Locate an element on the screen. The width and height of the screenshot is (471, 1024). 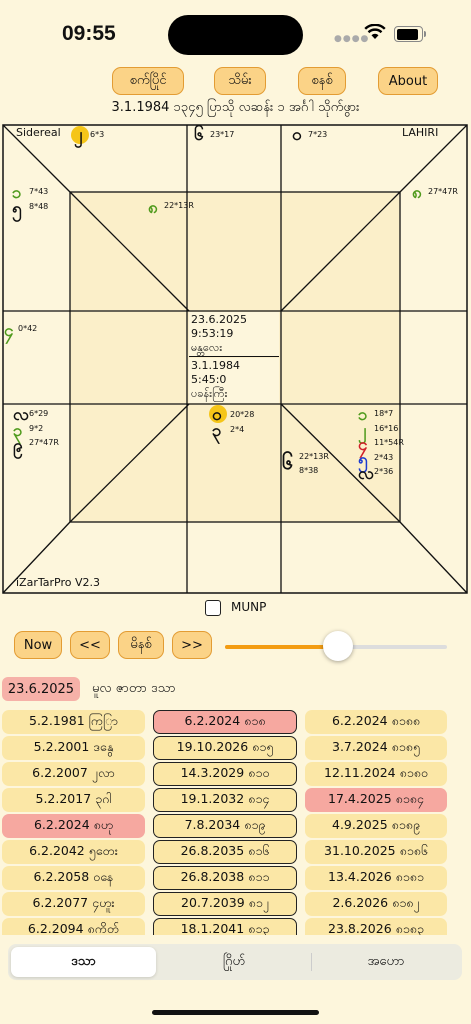
dasa-cell: 6.2.2077 ၄ဟူး is located at coordinates (73, 904).